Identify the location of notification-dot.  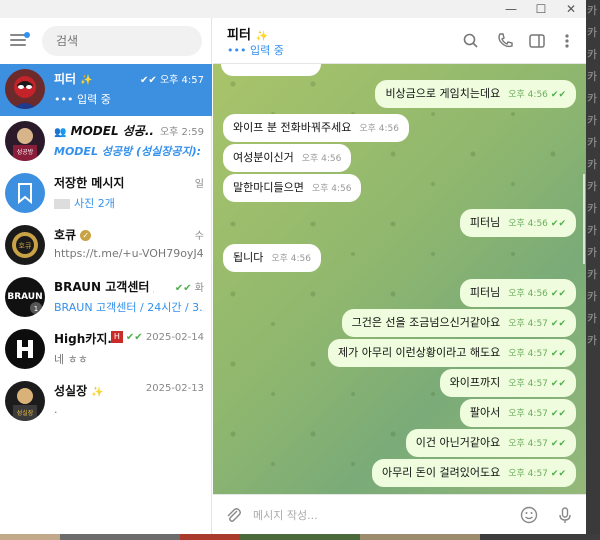
(27, 35).